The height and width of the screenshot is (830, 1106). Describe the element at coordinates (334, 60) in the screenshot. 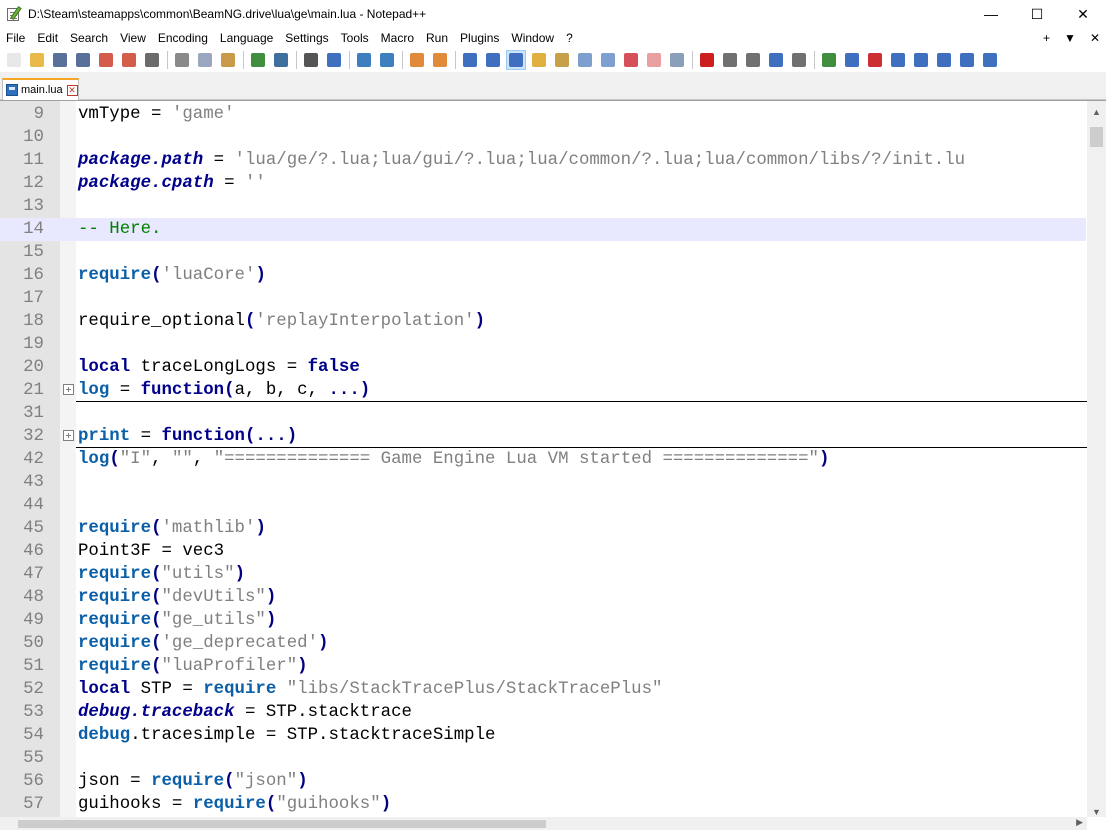

I see `replace-button` at that location.